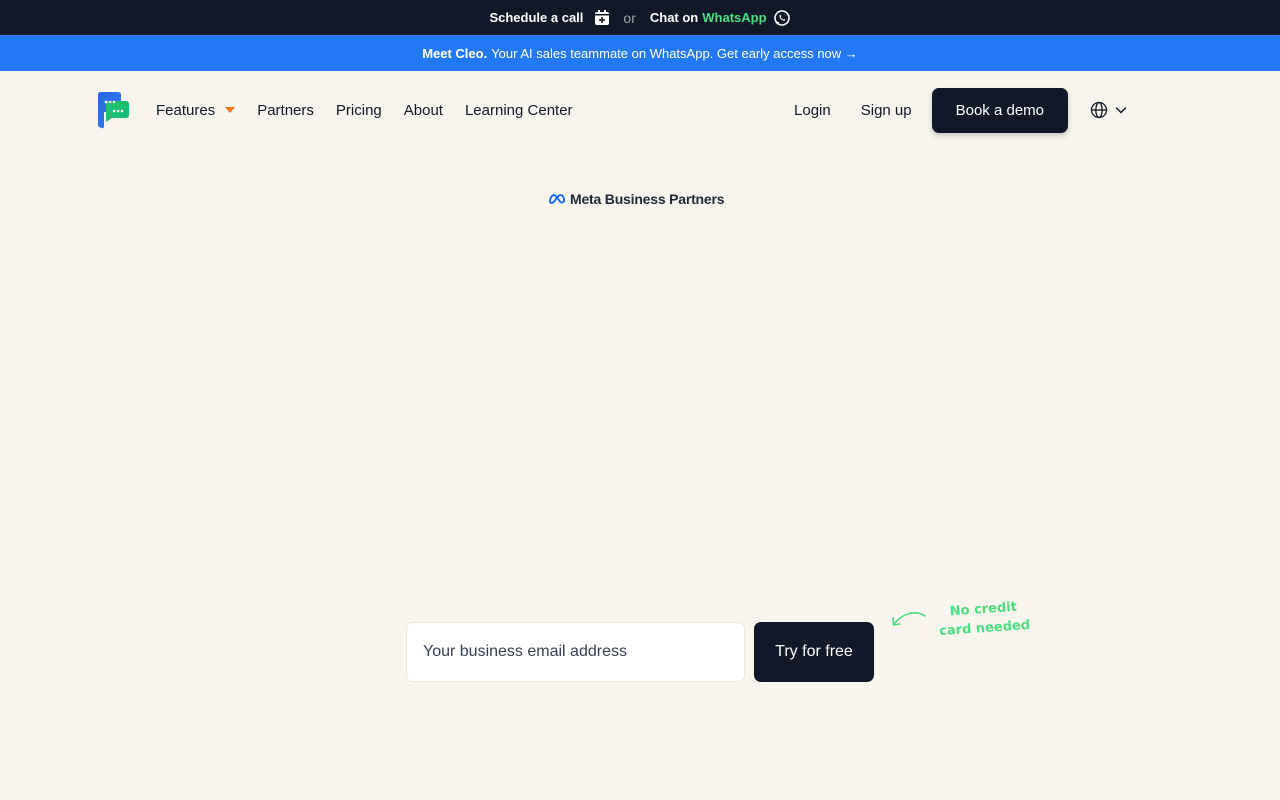 The image size is (1280, 800). What do you see at coordinates (984, 619) in the screenshot?
I see `no-credit-card-note: No credit card needed` at bounding box center [984, 619].